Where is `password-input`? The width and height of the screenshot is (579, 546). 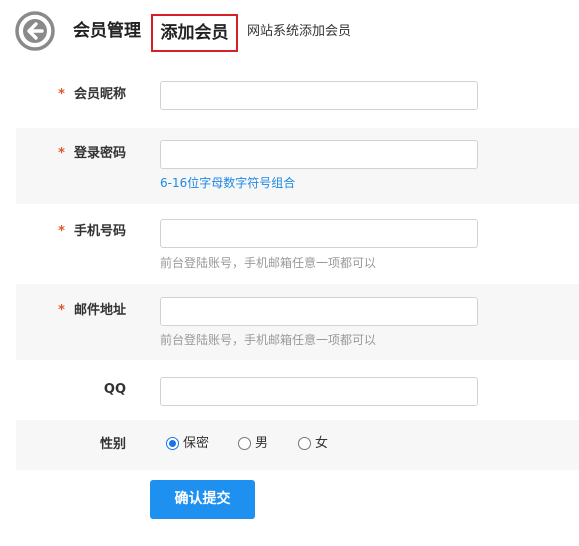
password-input is located at coordinates (319, 154).